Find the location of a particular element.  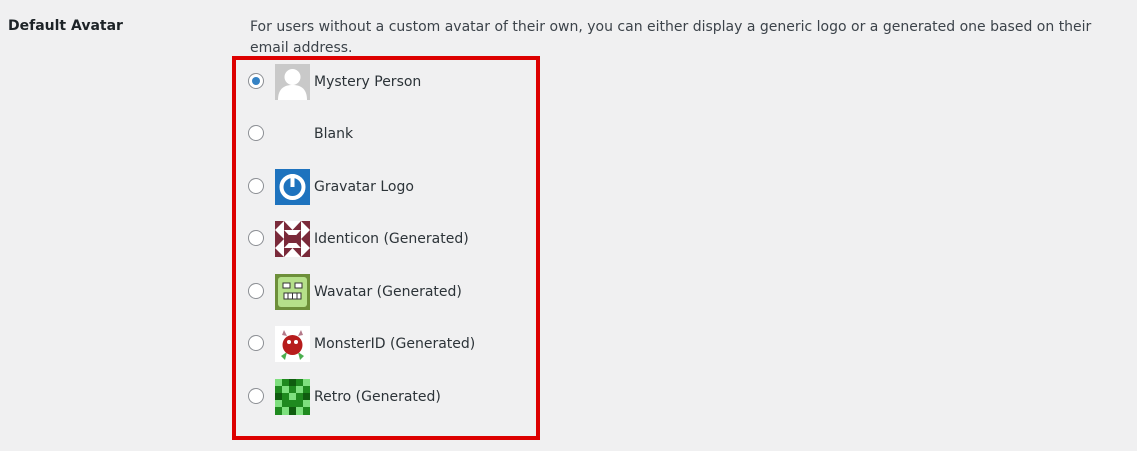

avatar-option-wavatar: Wavatar (Generated) is located at coordinates (378, 292).